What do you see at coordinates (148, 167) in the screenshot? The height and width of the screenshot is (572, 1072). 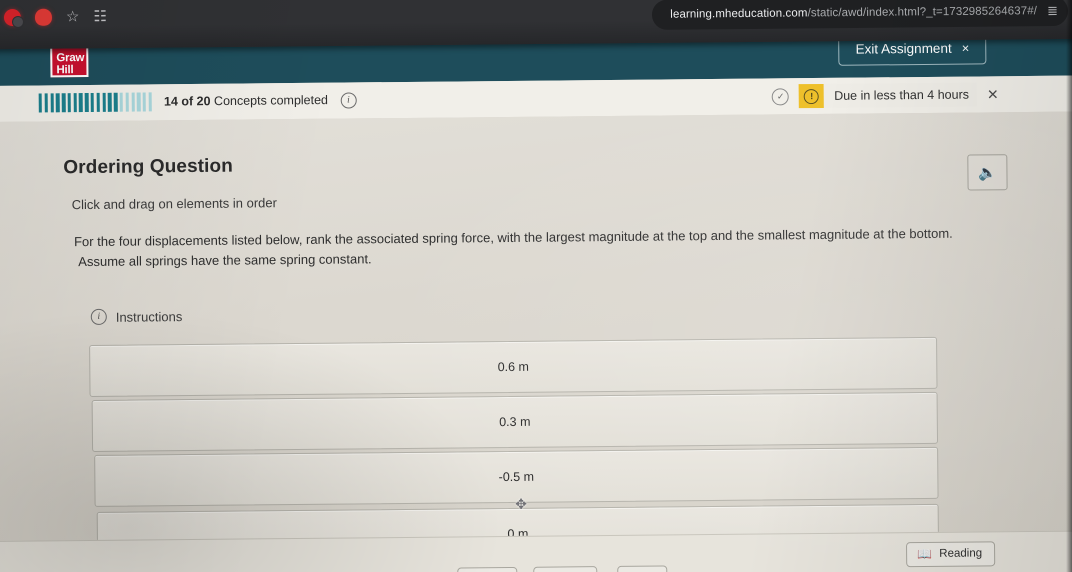 I see `page-title: Ordering Question` at bounding box center [148, 167].